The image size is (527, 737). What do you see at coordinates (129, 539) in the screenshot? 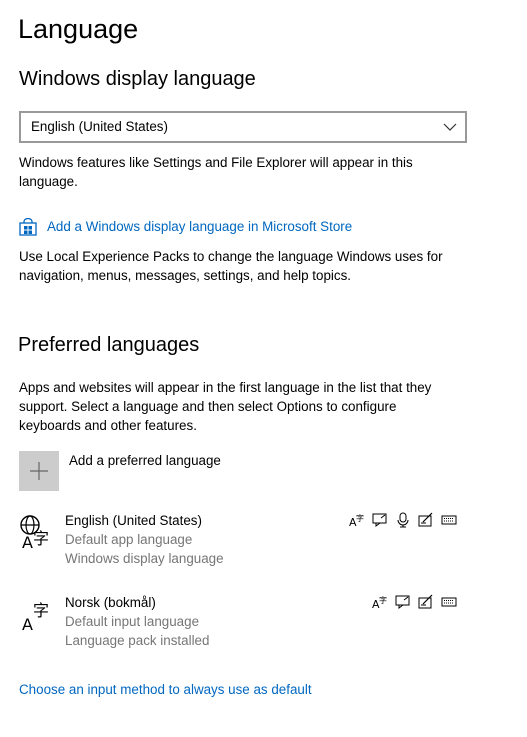
I see `language-status: Default app language` at bounding box center [129, 539].